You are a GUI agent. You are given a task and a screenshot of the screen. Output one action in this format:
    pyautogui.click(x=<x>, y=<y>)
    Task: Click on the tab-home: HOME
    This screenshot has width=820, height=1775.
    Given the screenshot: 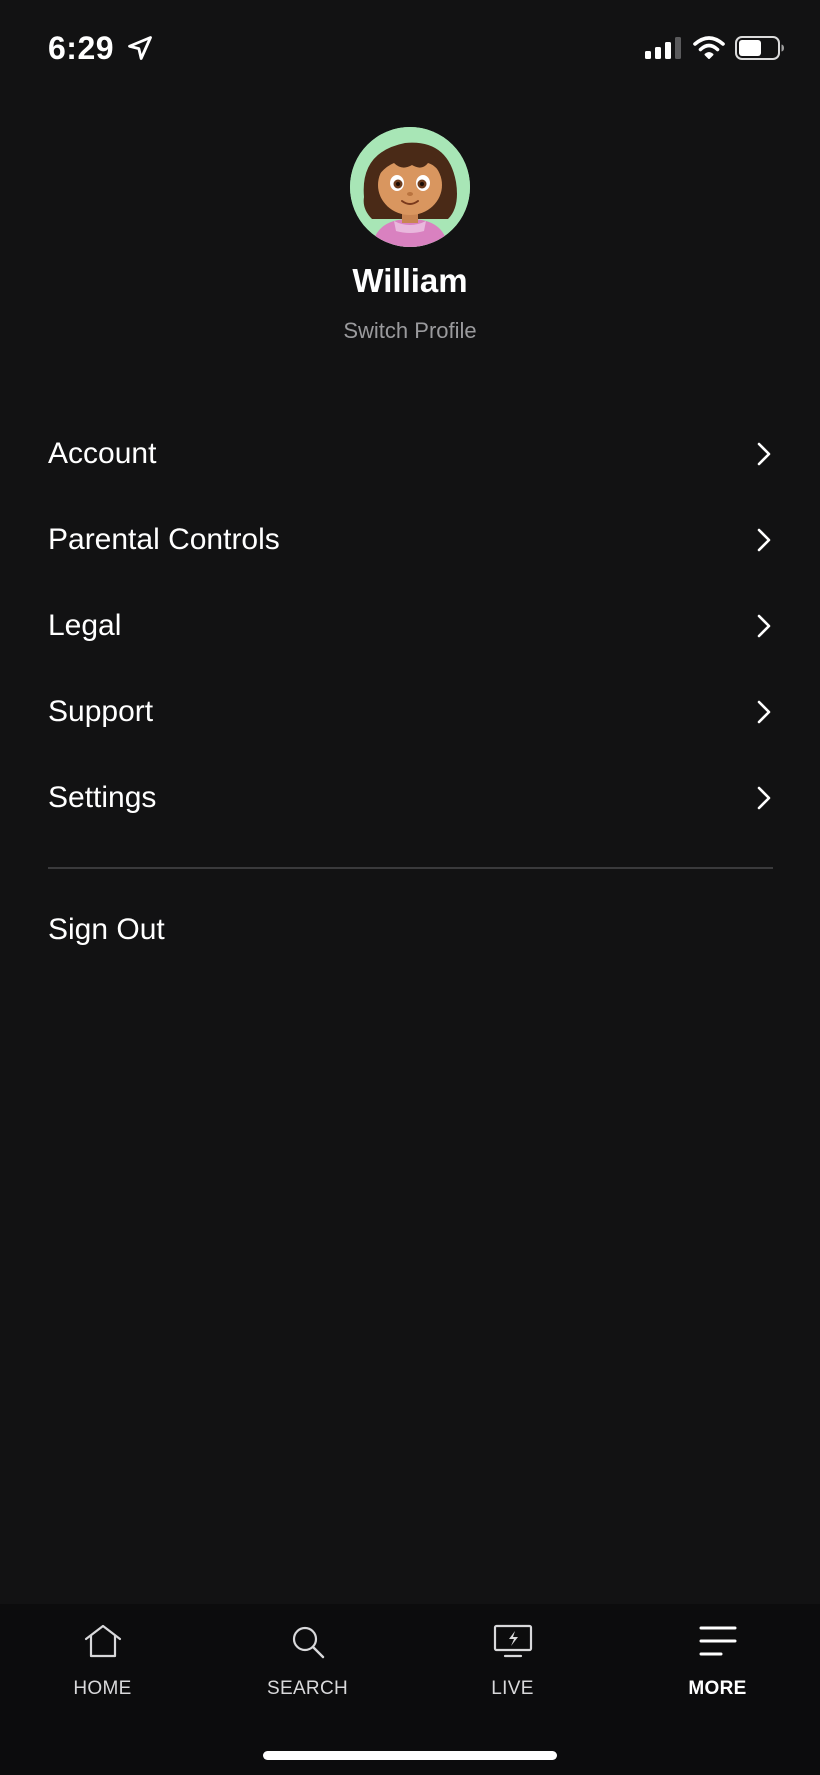 What is the action you would take?
    pyautogui.click(x=102, y=1659)
    